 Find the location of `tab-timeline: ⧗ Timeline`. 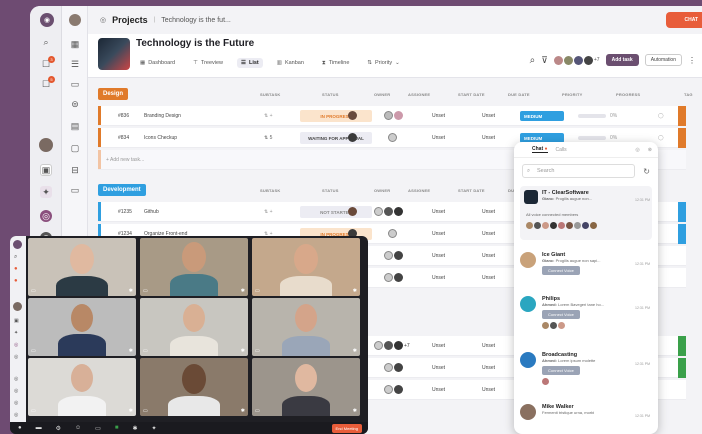

tab-timeline: ⧗ Timeline is located at coordinates (335, 63).